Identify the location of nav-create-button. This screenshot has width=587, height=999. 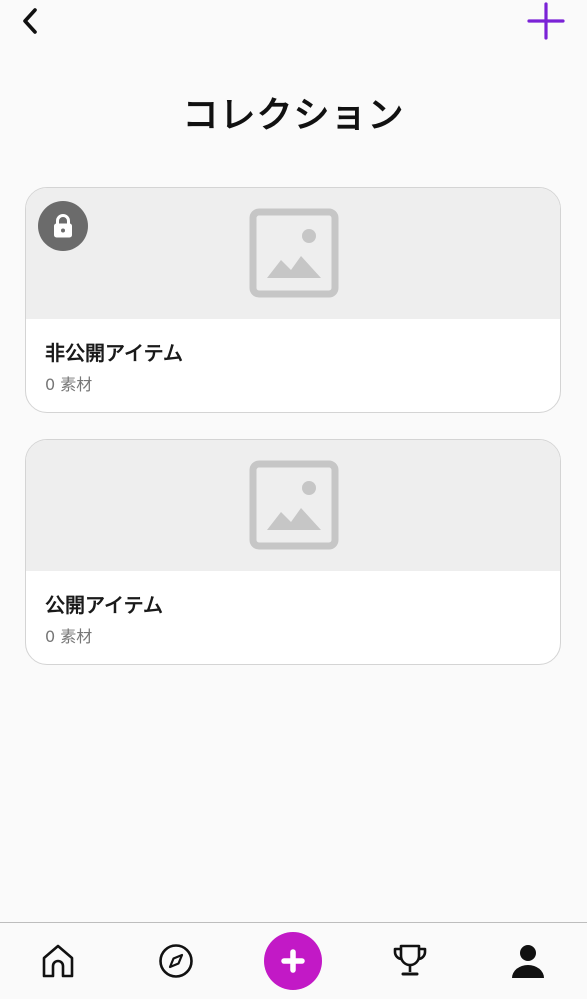
(293, 961).